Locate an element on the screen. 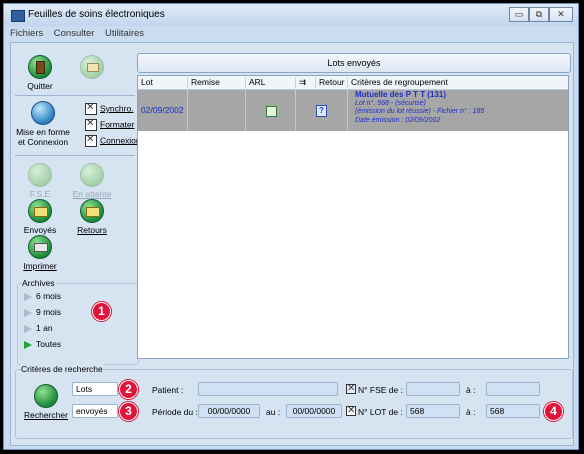 The image size is (584, 454). lot-a-label: à : is located at coordinates (471, 412).